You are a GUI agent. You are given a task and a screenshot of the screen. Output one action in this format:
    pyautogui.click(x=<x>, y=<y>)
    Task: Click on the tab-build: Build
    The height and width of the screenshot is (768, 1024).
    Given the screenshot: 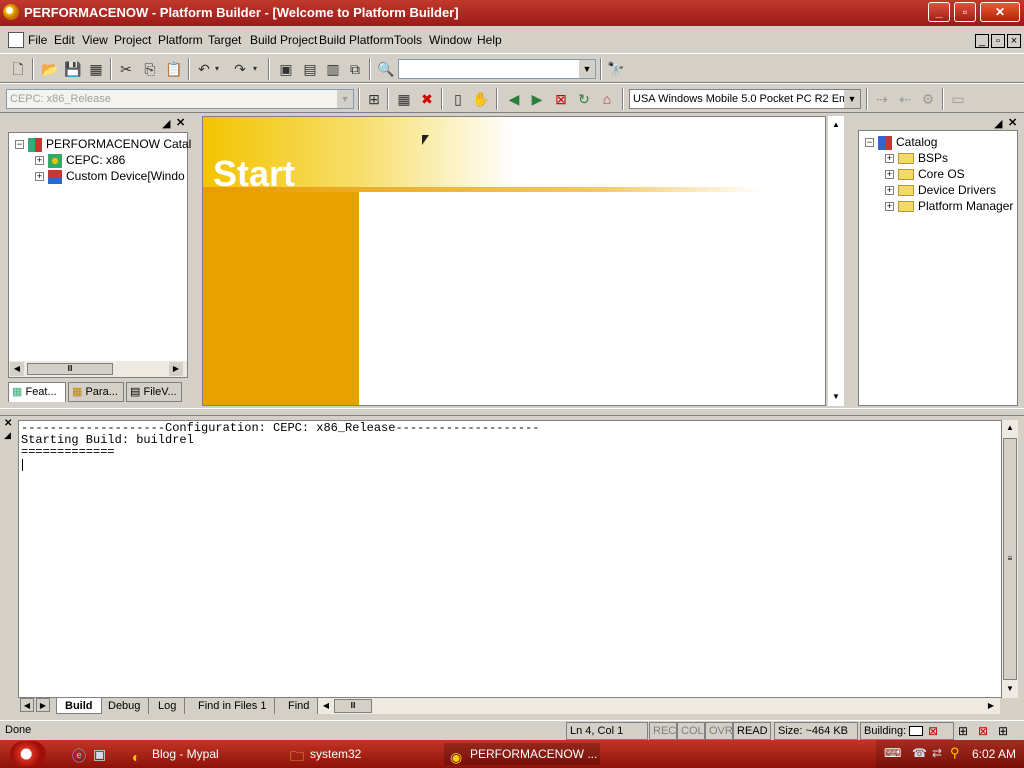 What is the action you would take?
    pyautogui.click(x=79, y=706)
    